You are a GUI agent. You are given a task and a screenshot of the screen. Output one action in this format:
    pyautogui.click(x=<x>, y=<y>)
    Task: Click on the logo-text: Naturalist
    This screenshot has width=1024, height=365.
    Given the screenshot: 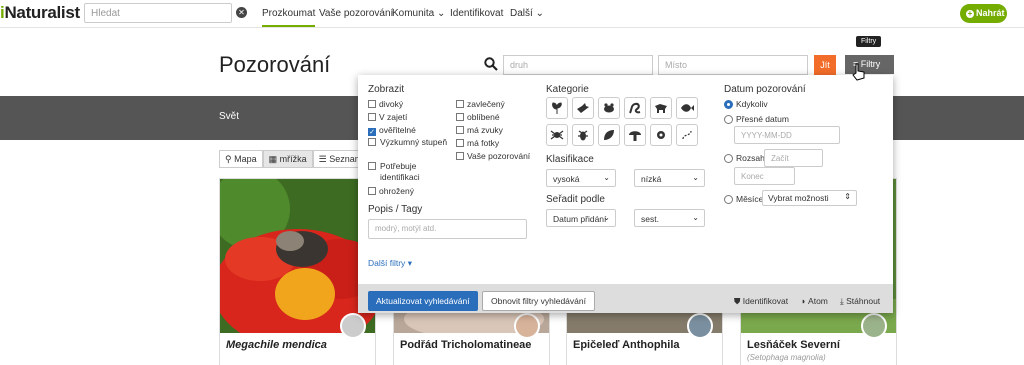 What is the action you would take?
    pyautogui.click(x=42, y=12)
    